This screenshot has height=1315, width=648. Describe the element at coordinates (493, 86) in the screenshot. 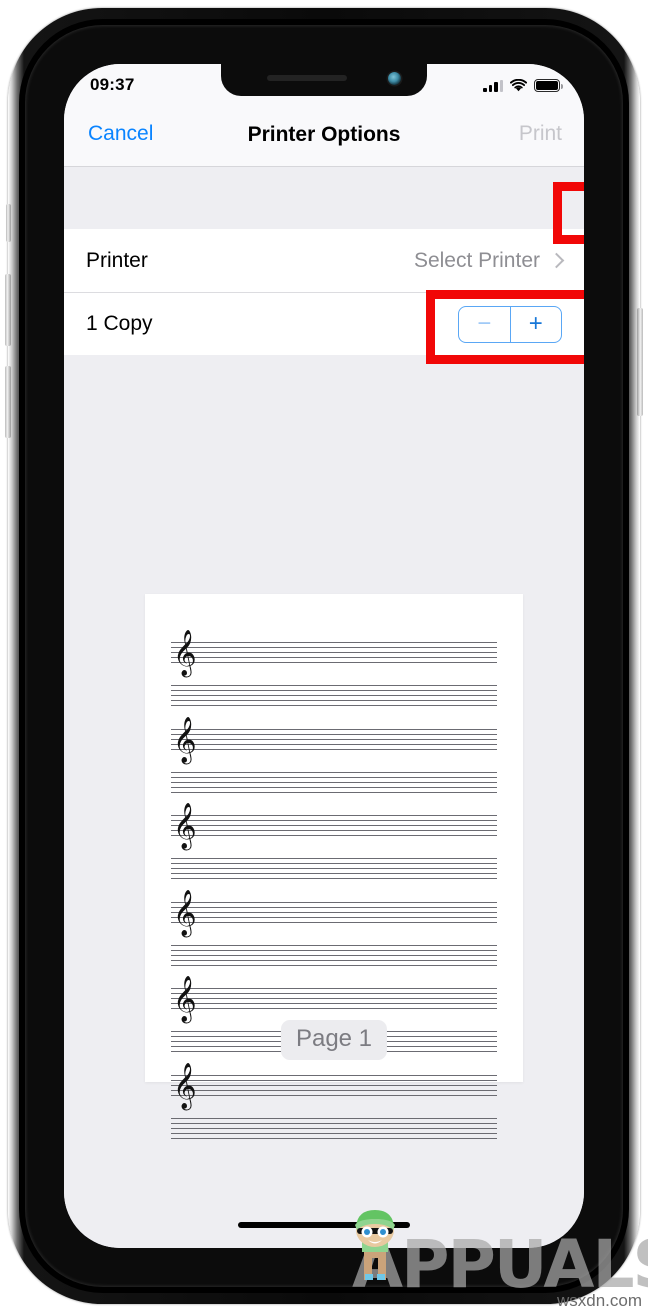

I see `cellular-signal-icon` at that location.